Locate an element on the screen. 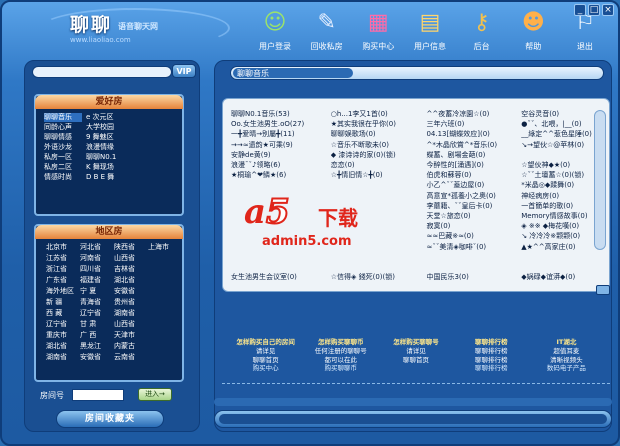 This screenshot has height=446, width=620. room-number-input is located at coordinates (98, 395).